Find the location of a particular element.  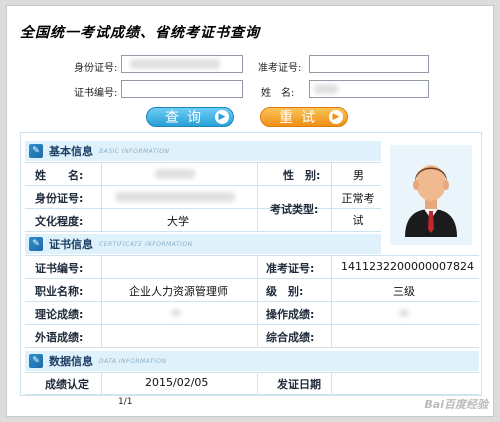

name-key: 姓 名: is located at coordinates (59, 175).